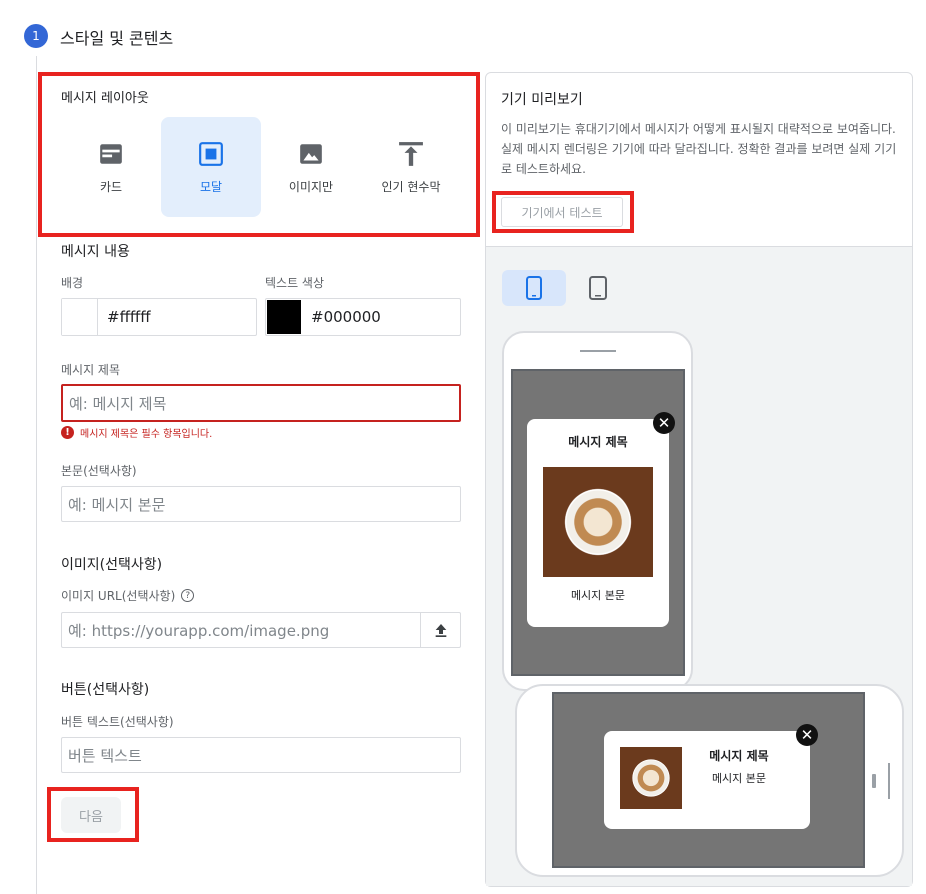 The image size is (926, 894). What do you see at coordinates (72, 283) in the screenshot?
I see `background-label: 배경` at bounding box center [72, 283].